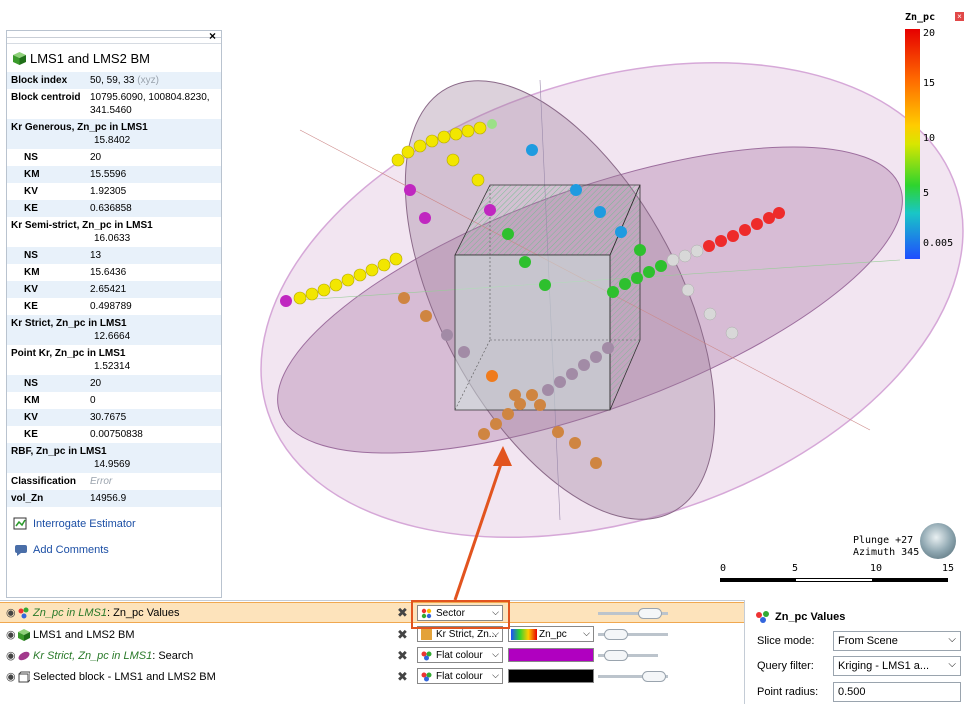  What do you see at coordinates (114, 289) in the screenshot?
I see `kv-row: KV 2.65421` at bounding box center [114, 289].